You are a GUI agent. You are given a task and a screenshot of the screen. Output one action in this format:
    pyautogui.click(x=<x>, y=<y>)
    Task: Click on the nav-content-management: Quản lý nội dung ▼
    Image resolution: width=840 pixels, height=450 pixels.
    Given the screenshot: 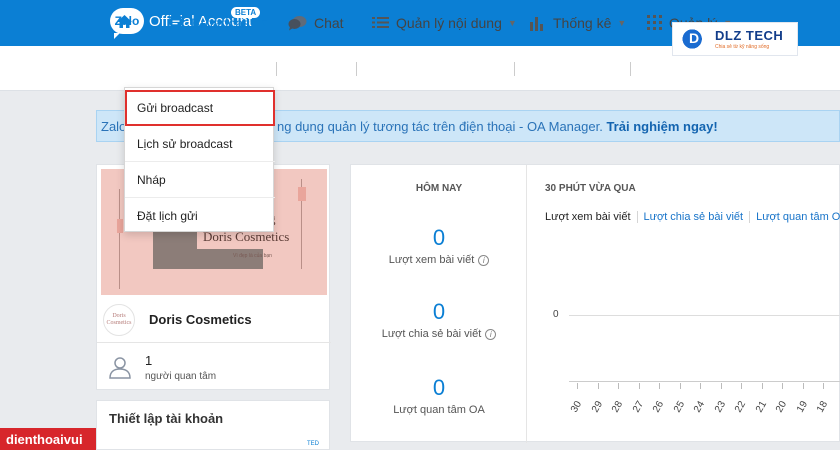 What is the action you would take?
    pyautogui.click(x=444, y=22)
    